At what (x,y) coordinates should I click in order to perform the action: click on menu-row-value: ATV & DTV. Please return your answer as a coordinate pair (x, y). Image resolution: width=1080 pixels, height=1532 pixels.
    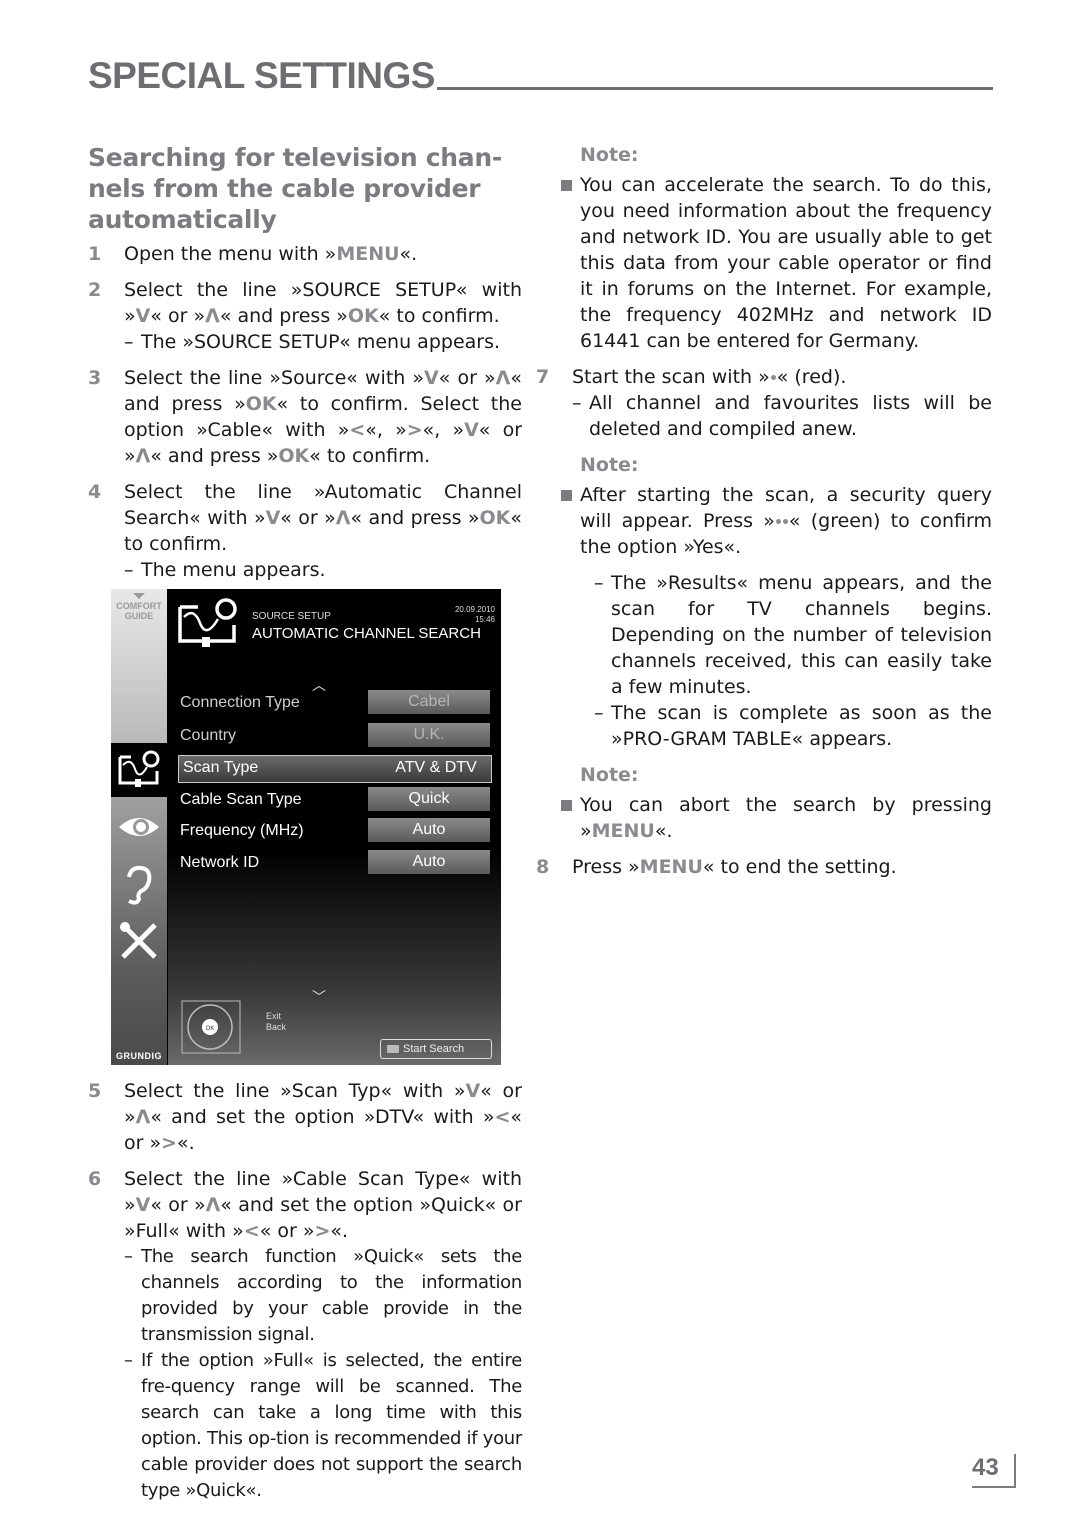
    Looking at the image, I should click on (436, 767).